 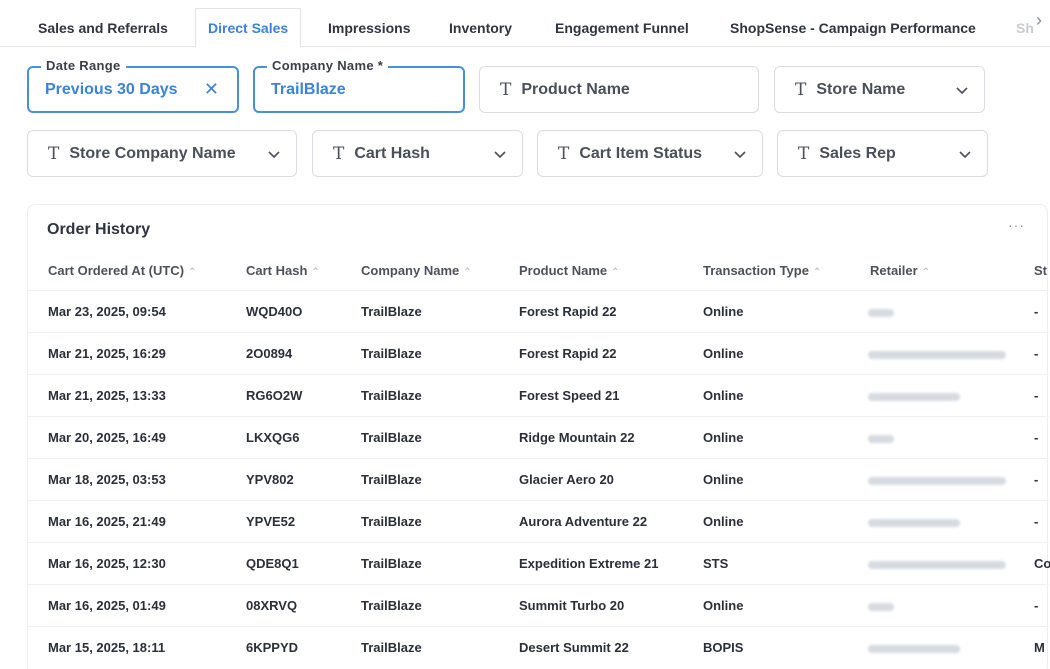 I want to click on table-cell: Mar 21, 2025, 13:33, so click(x=107, y=395).